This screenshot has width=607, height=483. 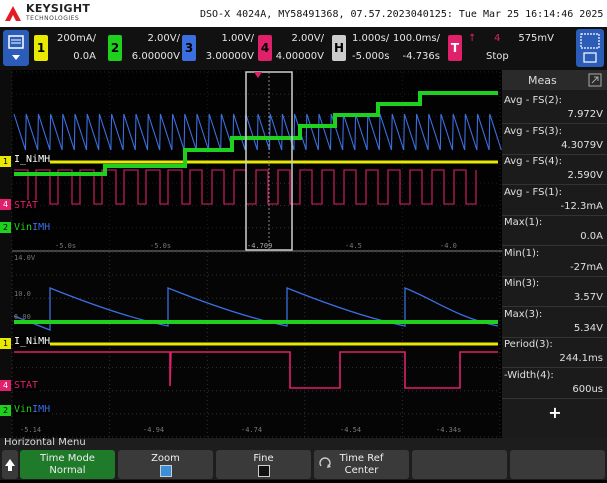 I want to click on tick-top-1: -5.0s, so click(x=161, y=246).